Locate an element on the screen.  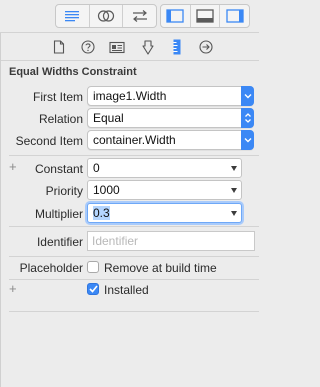
identifier-input is located at coordinates (171, 241).